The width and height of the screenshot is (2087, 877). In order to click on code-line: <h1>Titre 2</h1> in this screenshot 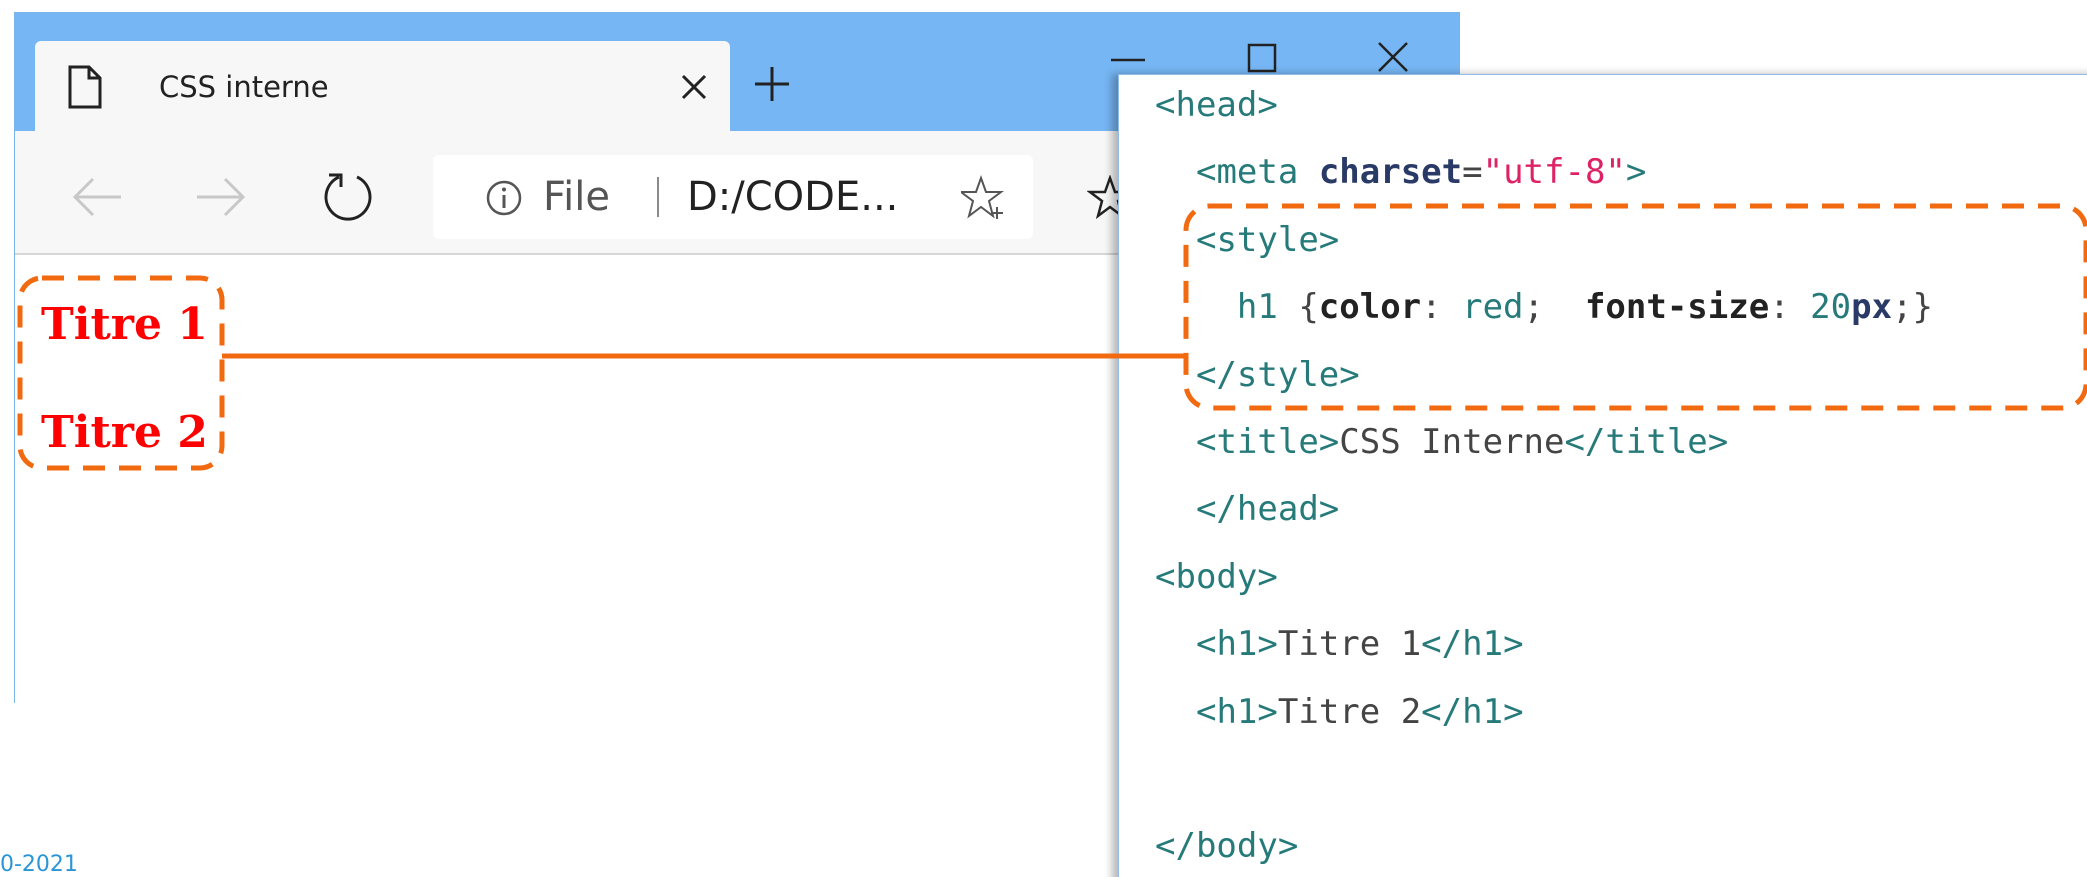, I will do `click(1339, 712)`.